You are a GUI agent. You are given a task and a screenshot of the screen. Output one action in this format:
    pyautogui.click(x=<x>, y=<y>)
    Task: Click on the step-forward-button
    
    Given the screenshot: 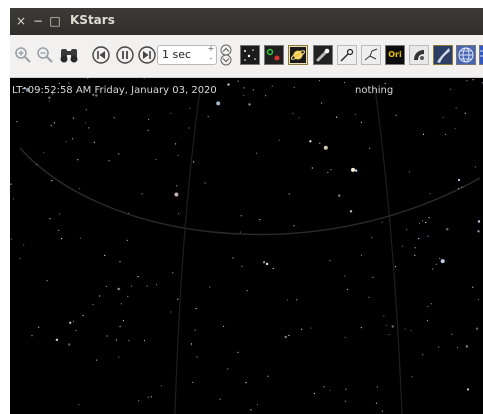 What is the action you would take?
    pyautogui.click(x=147, y=55)
    